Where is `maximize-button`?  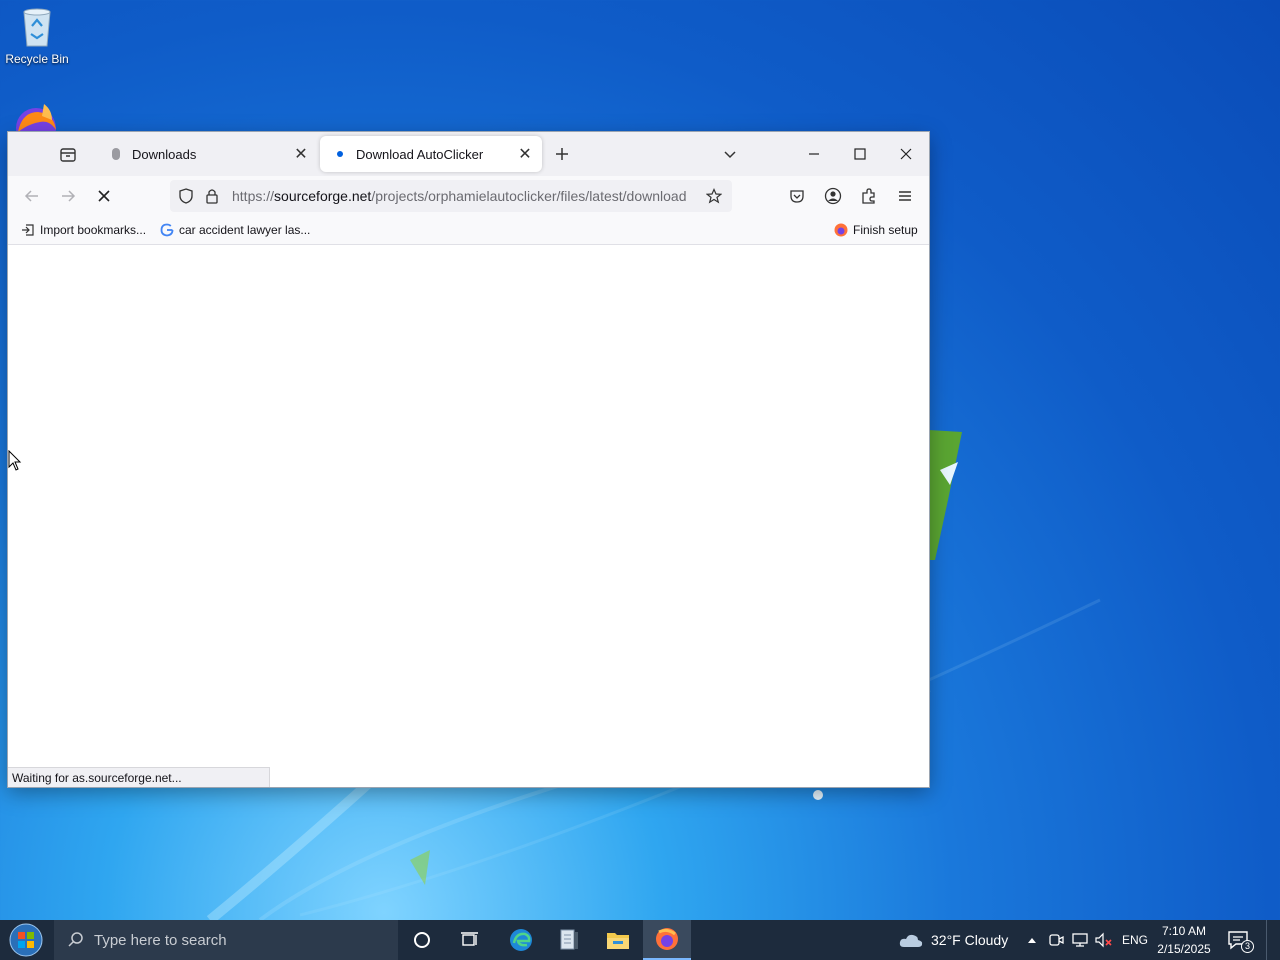 maximize-button is located at coordinates (860, 154).